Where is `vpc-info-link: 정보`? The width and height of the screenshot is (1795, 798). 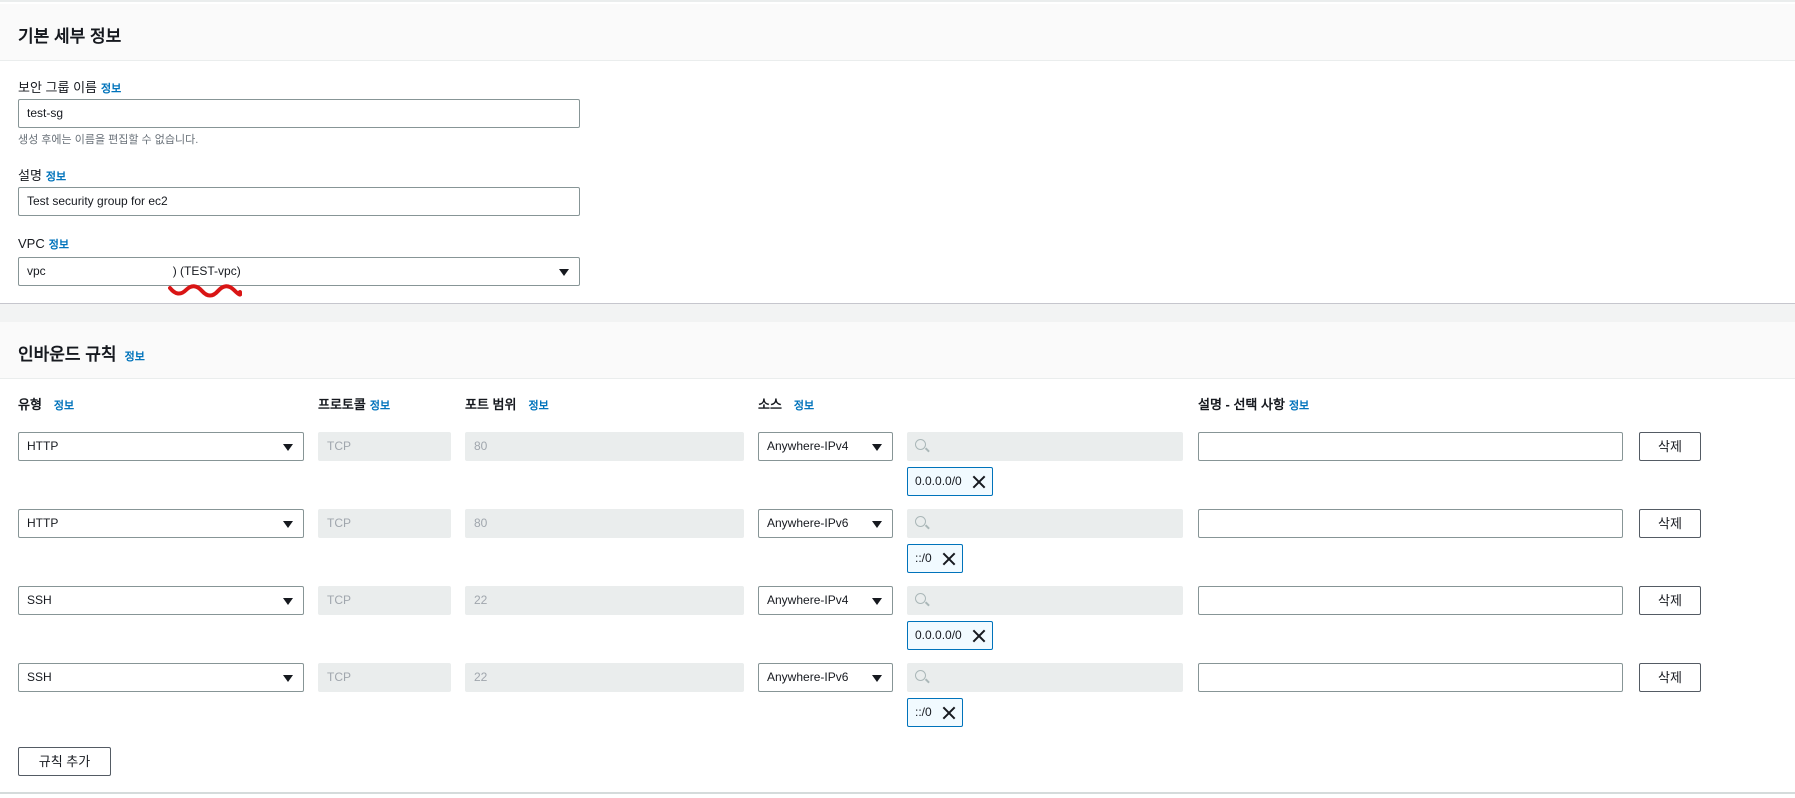 vpc-info-link: 정보 is located at coordinates (59, 245).